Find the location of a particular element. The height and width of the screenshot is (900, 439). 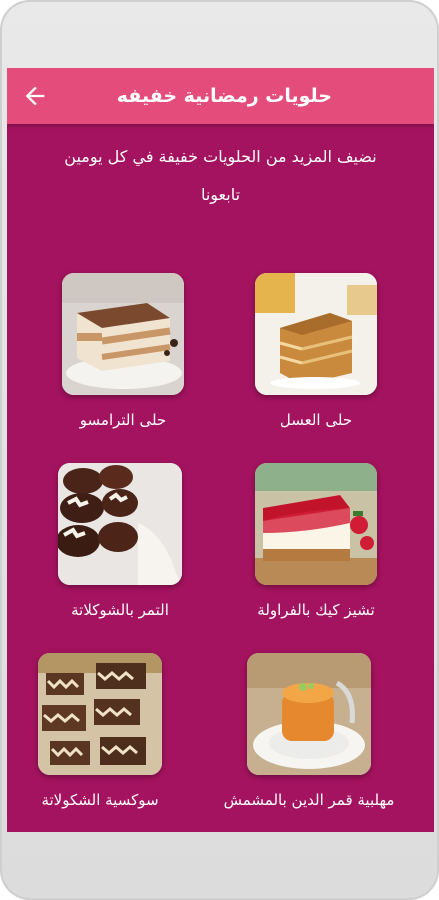

intro-line-2: تابعونا is located at coordinates (220, 194).